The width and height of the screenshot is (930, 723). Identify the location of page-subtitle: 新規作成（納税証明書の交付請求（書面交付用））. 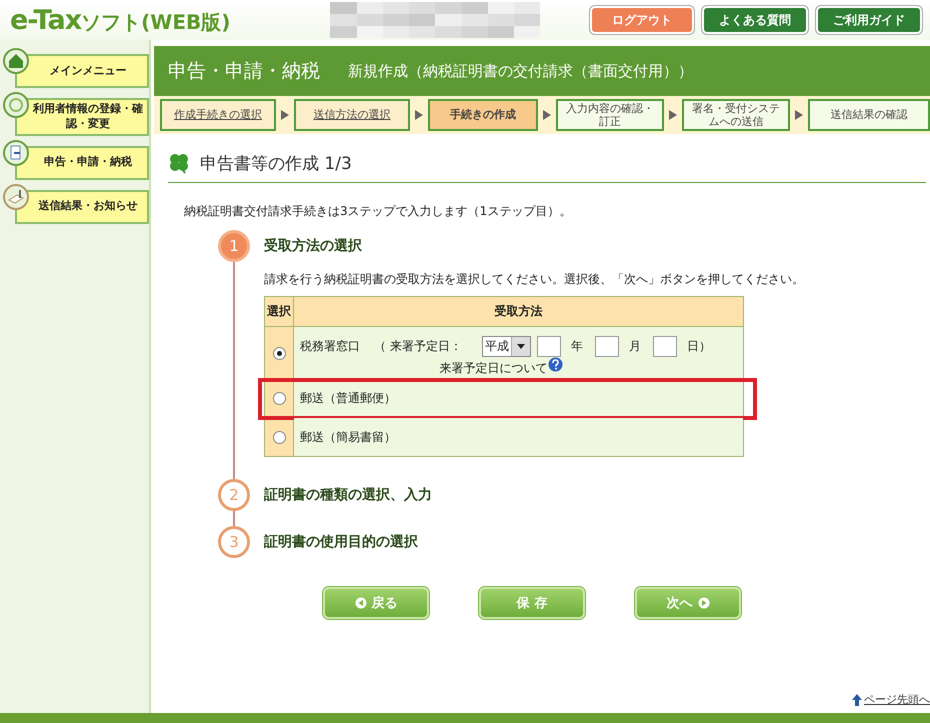
(520, 71).